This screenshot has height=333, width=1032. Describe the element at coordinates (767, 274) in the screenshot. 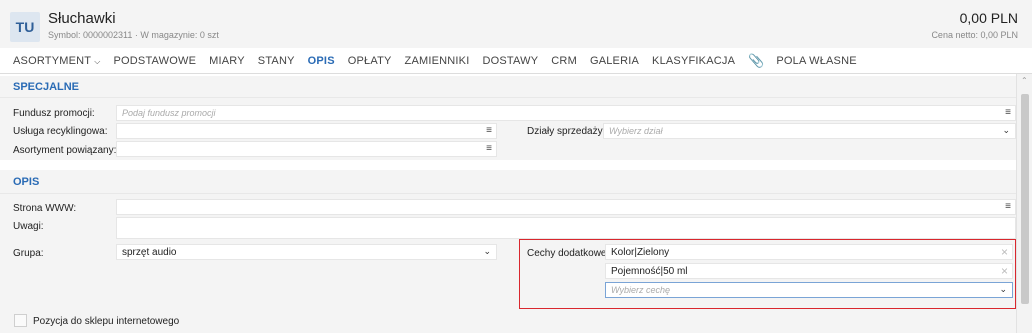

I see `highlight-box` at that location.